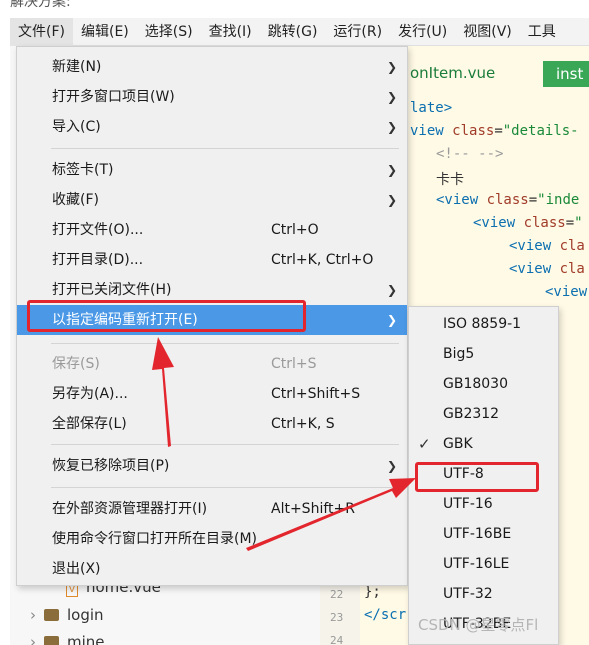  What do you see at coordinates (533, 200) in the screenshot?
I see `code-token: =` at bounding box center [533, 200].